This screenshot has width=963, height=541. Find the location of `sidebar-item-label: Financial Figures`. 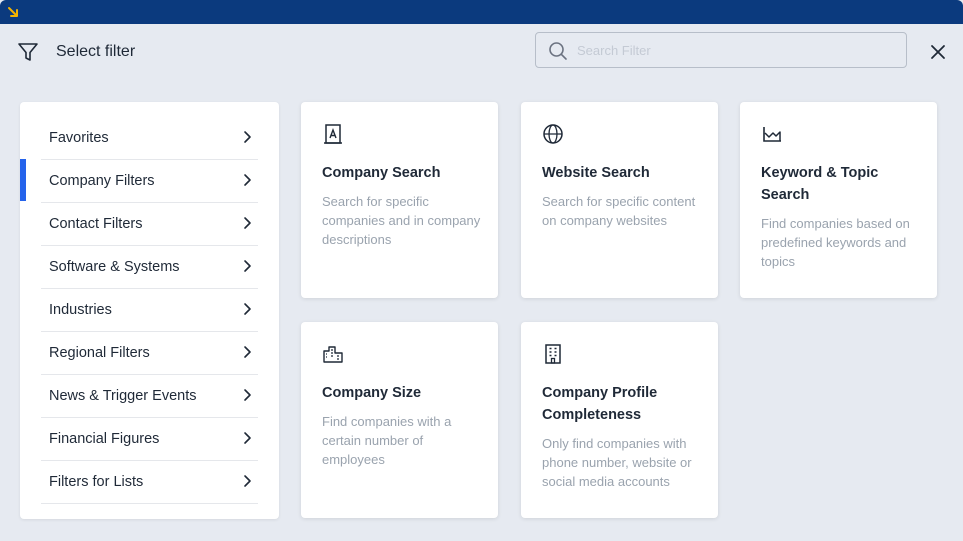

sidebar-item-label: Financial Figures is located at coordinates (104, 439).